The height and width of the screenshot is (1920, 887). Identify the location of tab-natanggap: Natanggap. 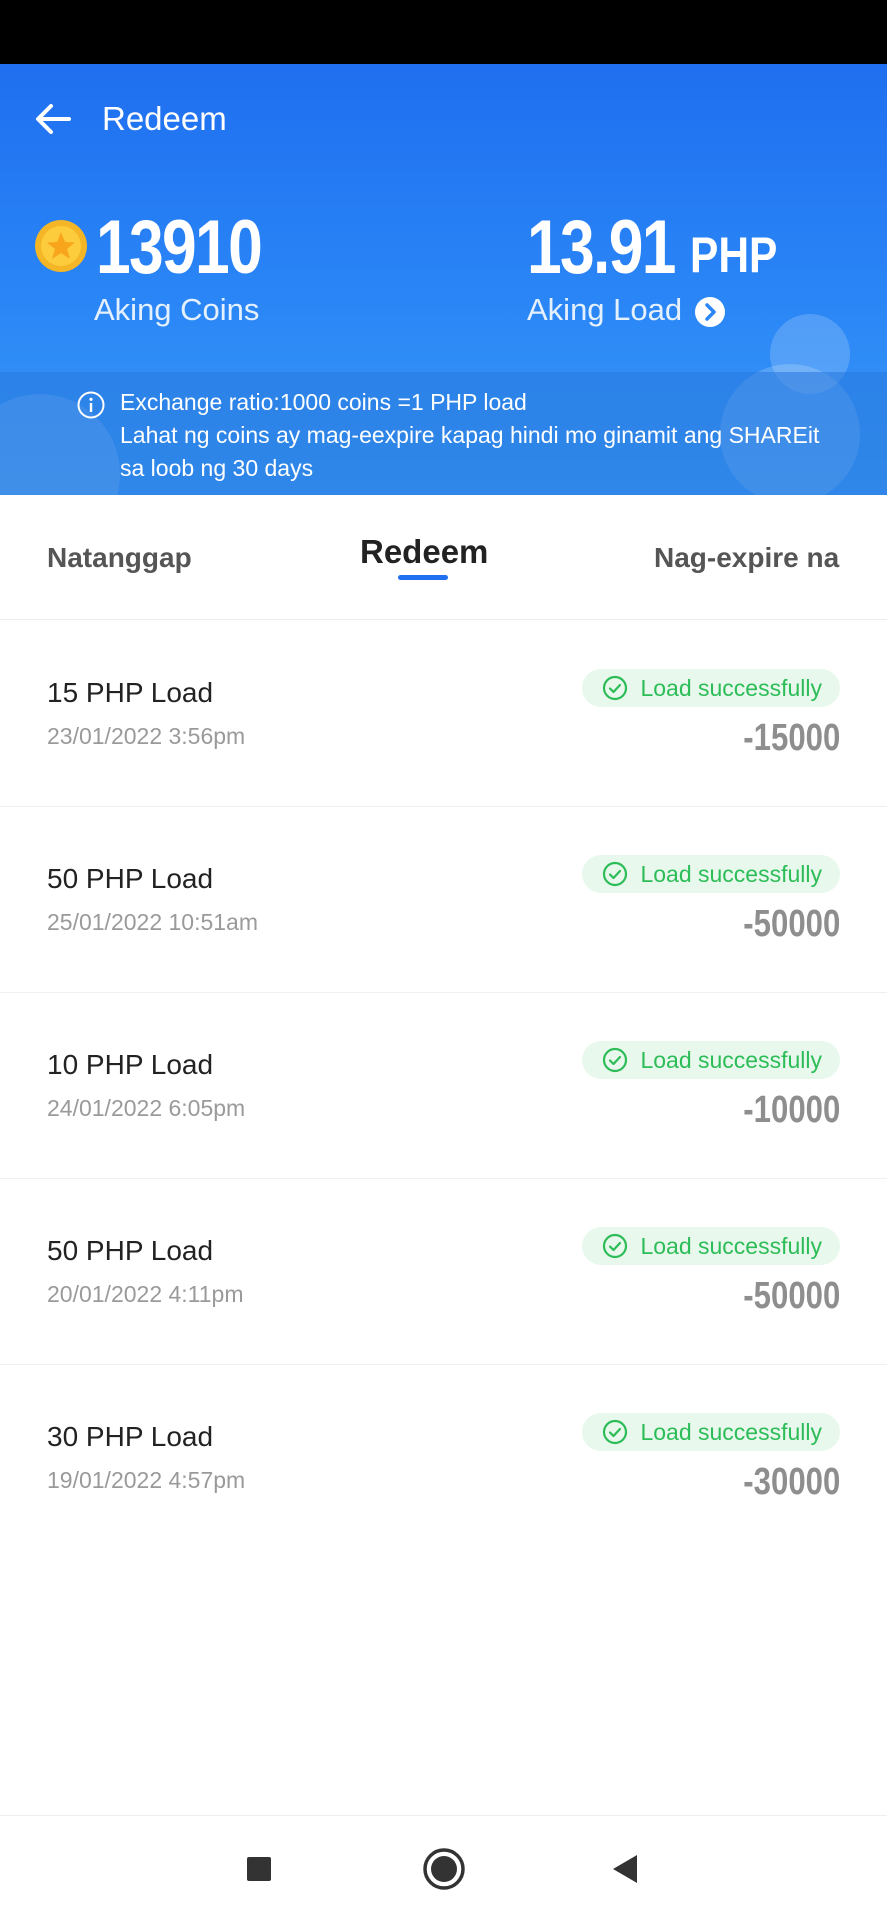
(119, 557).